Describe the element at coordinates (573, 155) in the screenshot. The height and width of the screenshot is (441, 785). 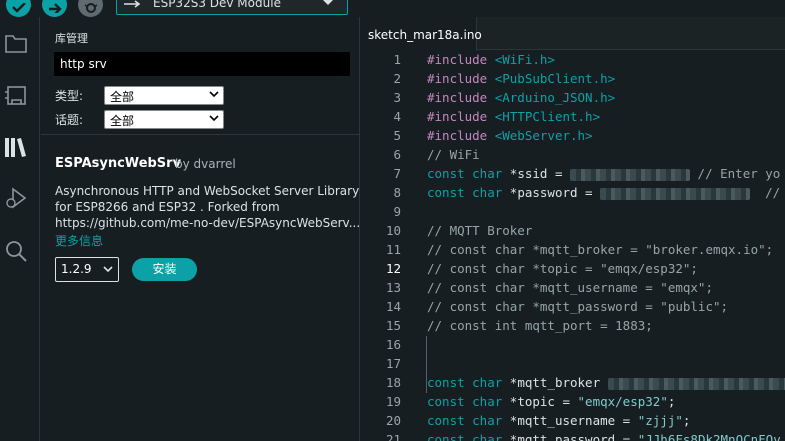
I see `code-line: 6 // WiFi` at that location.